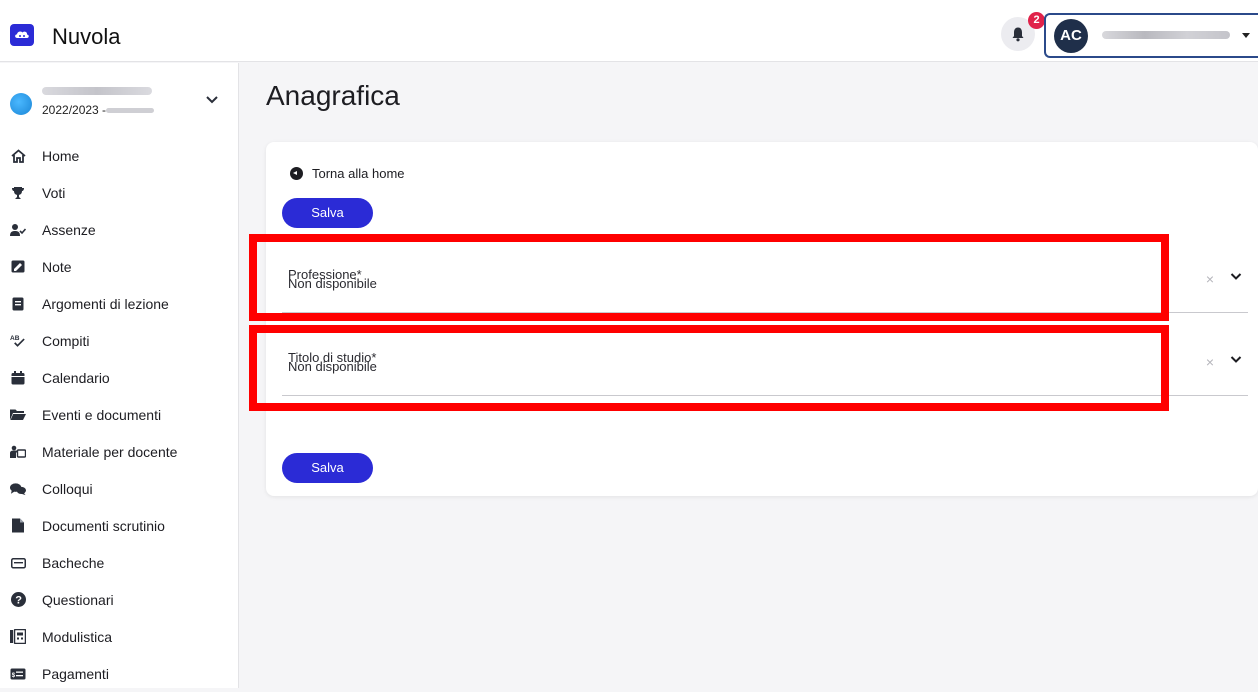 The width and height of the screenshot is (1258, 692). I want to click on profession-select: Professione* Non disponibile ×, so click(765, 286).